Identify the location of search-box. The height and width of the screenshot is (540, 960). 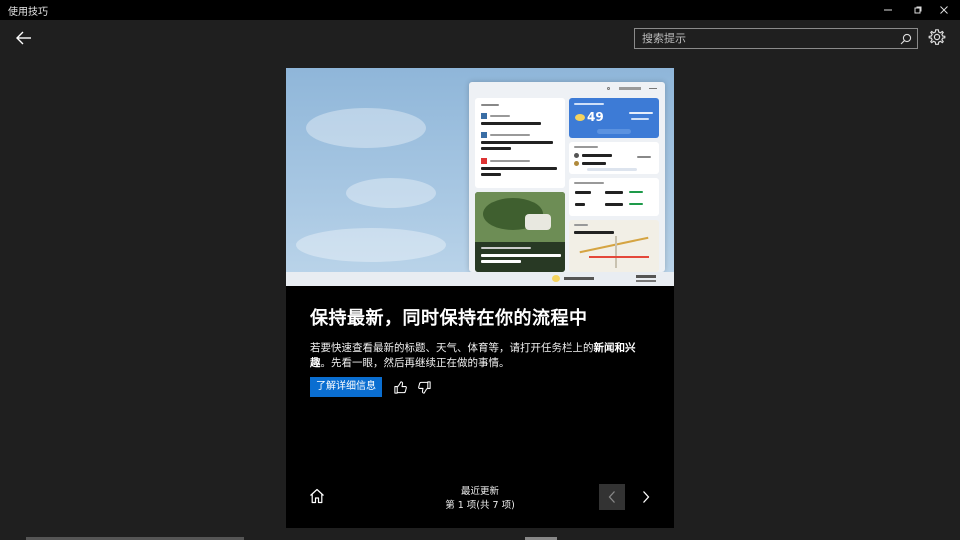
(776, 38).